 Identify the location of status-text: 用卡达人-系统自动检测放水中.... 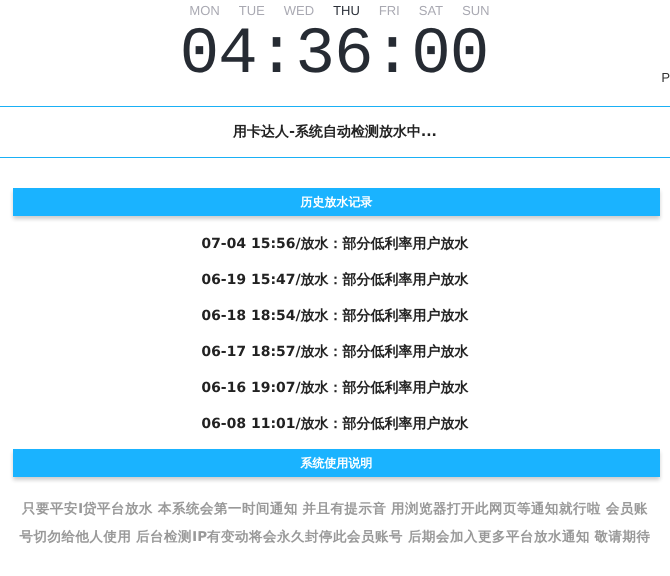
(335, 132).